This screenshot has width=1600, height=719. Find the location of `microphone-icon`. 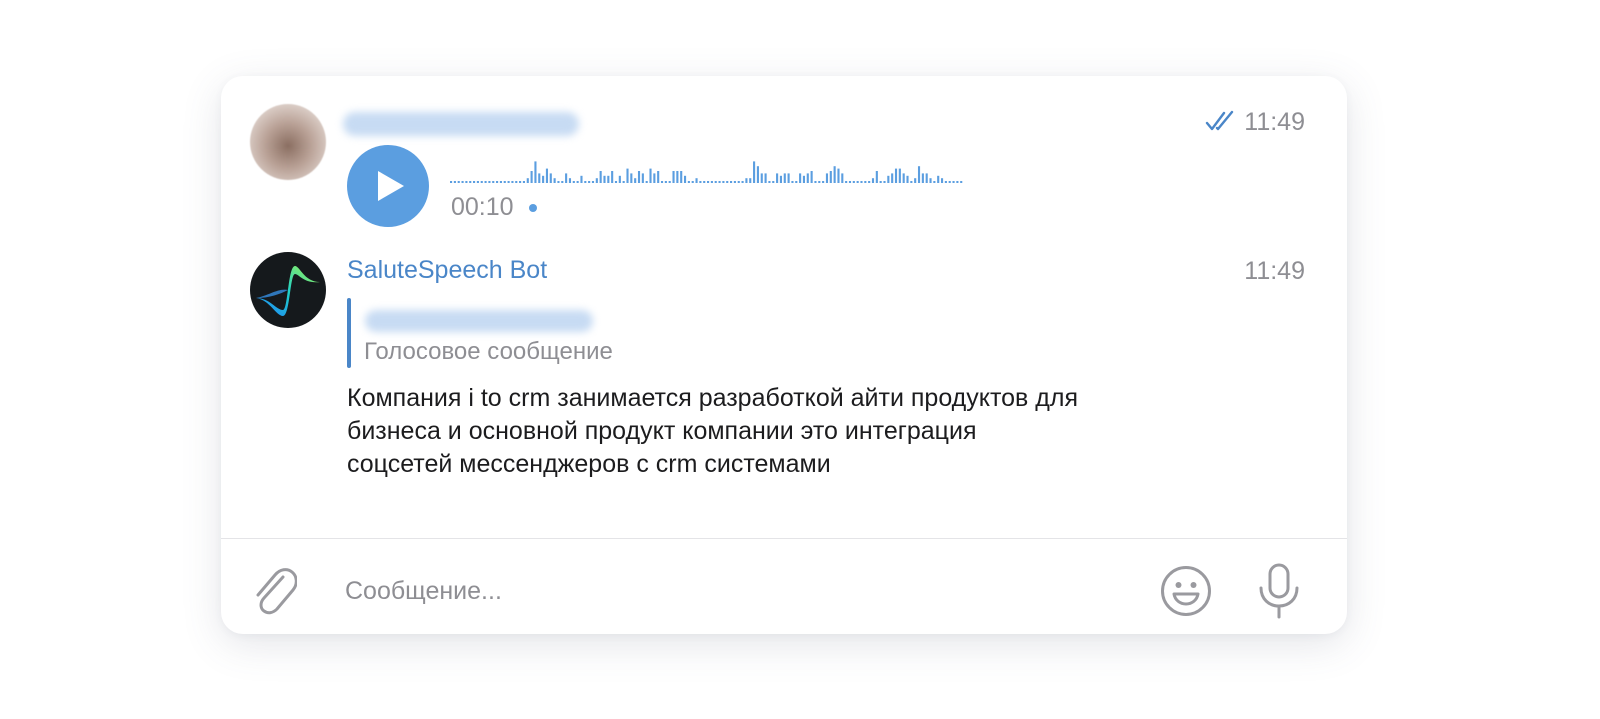

microphone-icon is located at coordinates (1279, 591).